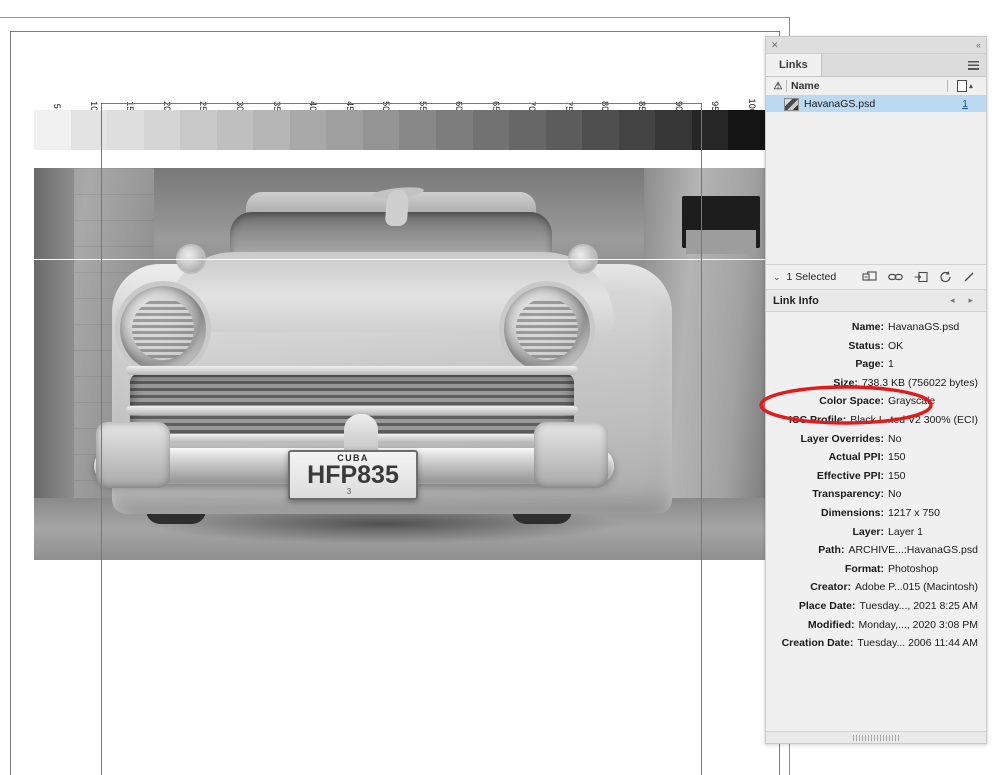  Describe the element at coordinates (969, 277) in the screenshot. I see `edit-original-icon` at that location.